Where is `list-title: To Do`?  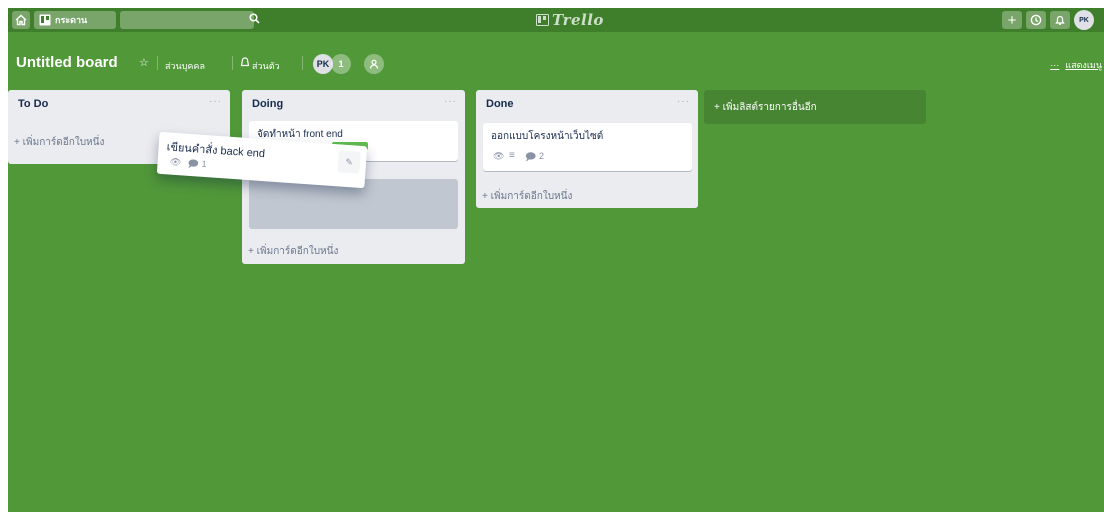 list-title: To Do is located at coordinates (33, 104).